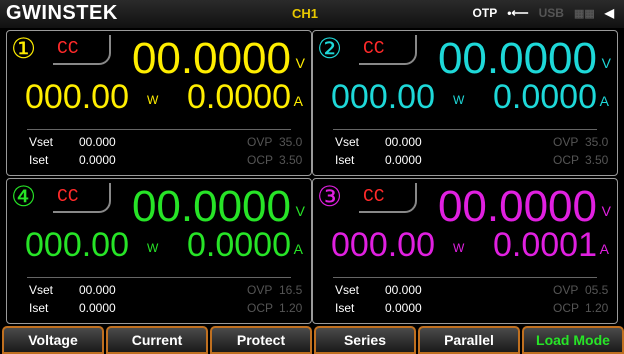 Image resolution: width=624 pixels, height=354 pixels. I want to click on channel-number: ④, so click(24, 196).